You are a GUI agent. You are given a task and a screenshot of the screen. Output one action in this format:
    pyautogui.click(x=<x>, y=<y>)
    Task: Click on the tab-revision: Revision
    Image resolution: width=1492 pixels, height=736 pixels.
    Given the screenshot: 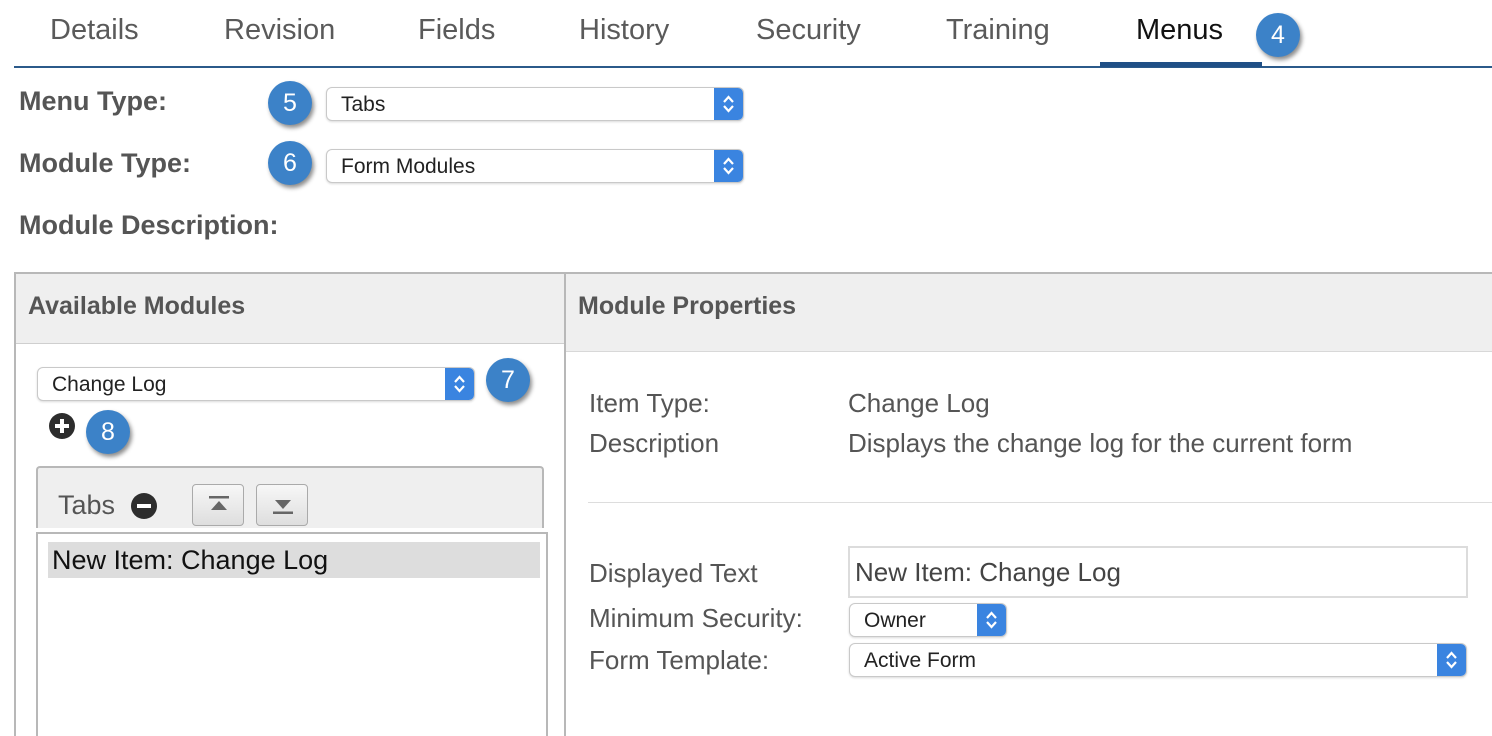 What is the action you would take?
    pyautogui.click(x=279, y=30)
    